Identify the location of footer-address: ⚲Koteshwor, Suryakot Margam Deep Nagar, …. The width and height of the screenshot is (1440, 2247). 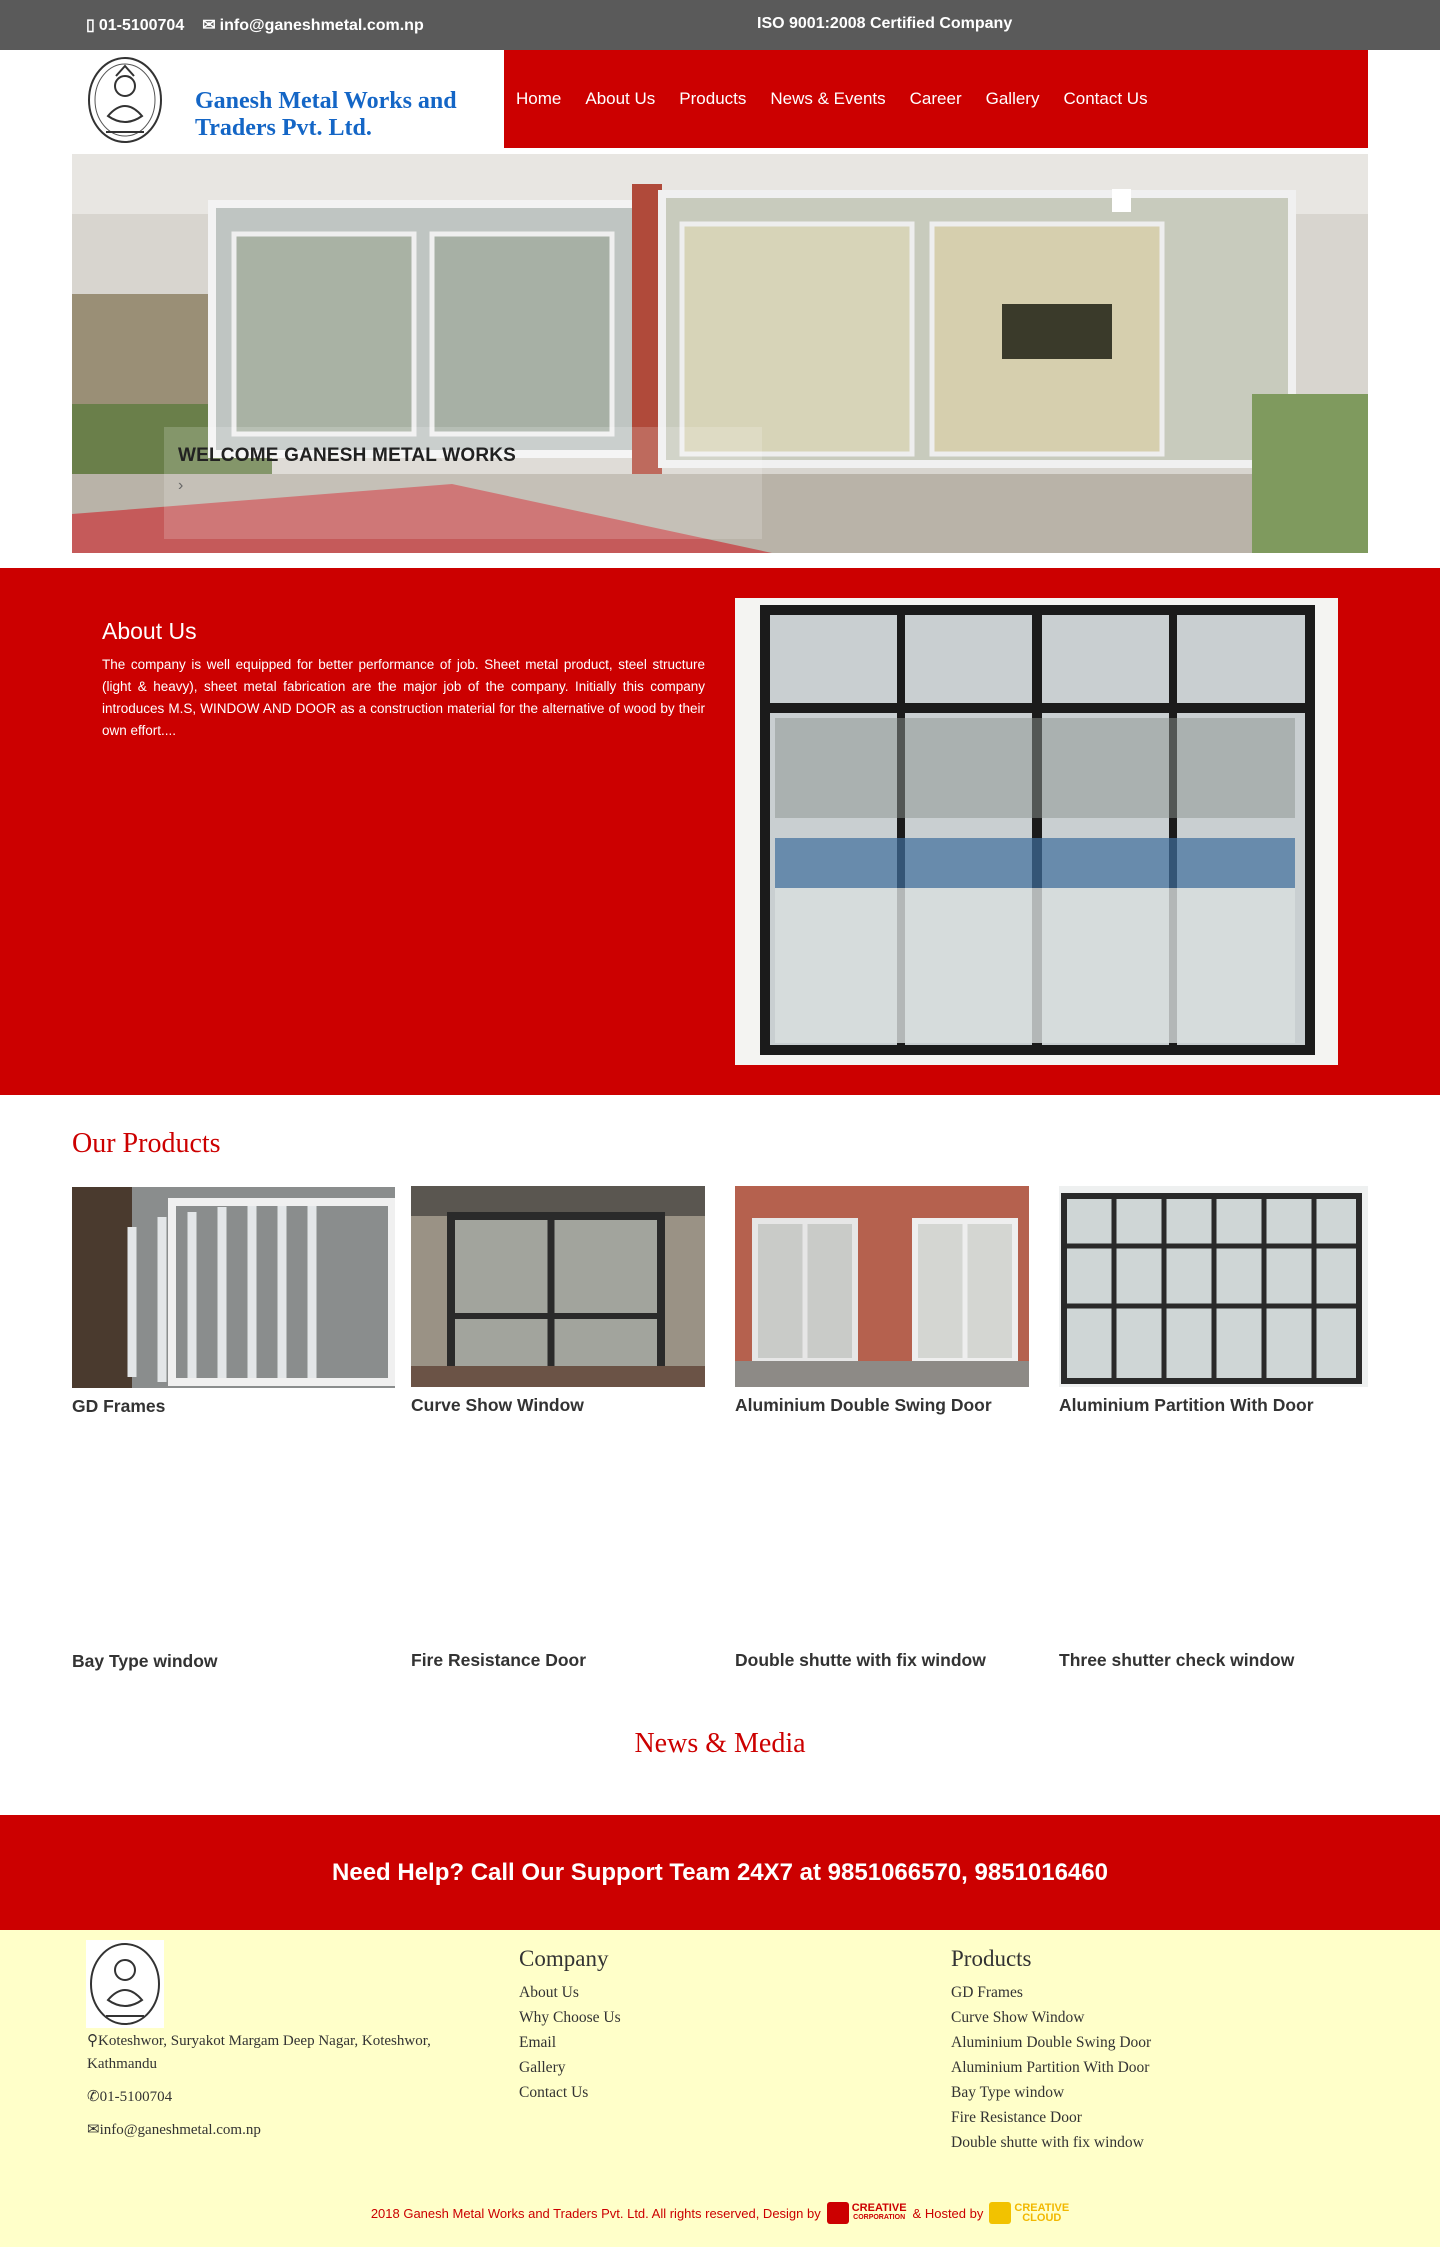
(259, 2052).